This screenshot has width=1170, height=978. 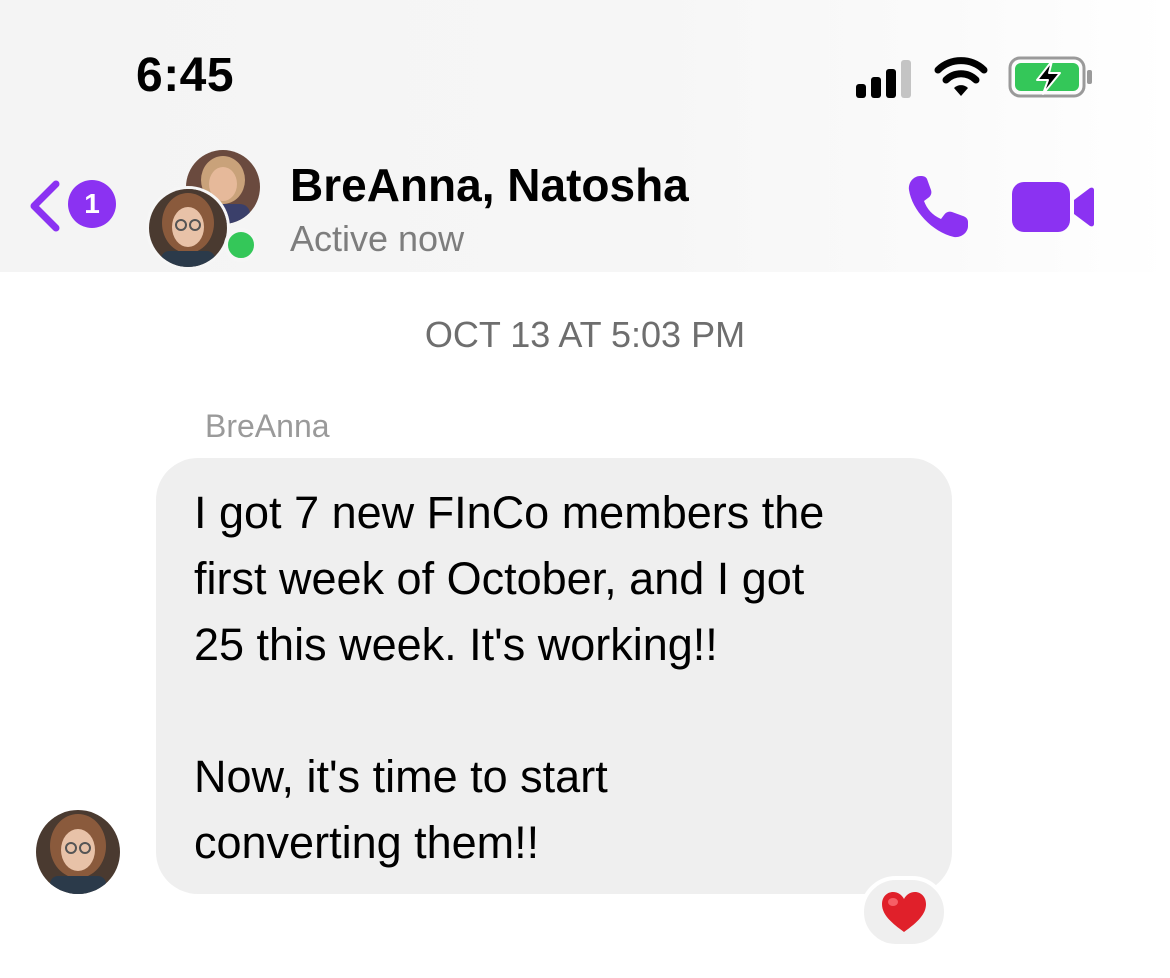 What do you see at coordinates (185, 75) in the screenshot?
I see `status-time: 6:45` at bounding box center [185, 75].